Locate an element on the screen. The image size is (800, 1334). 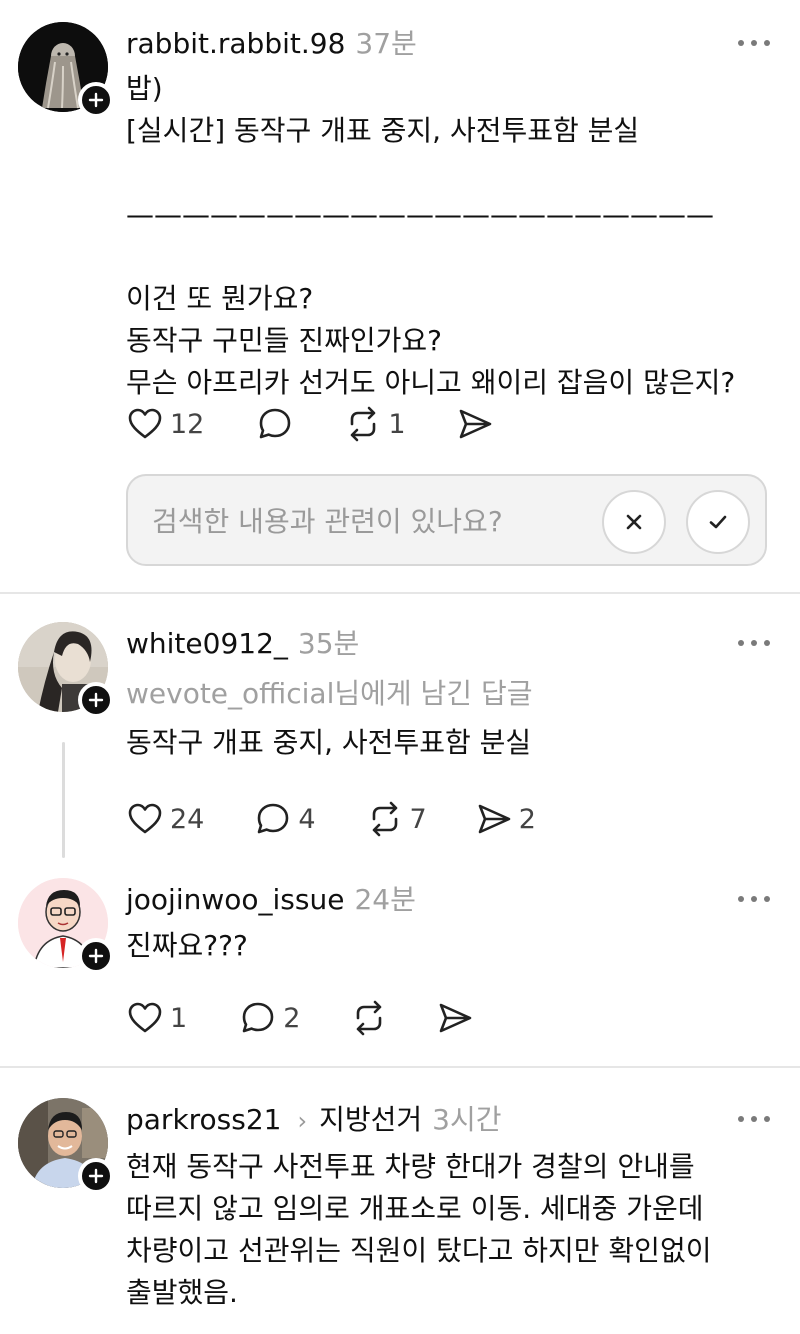
username: rabbit.rabbit.98 is located at coordinates (235, 43).